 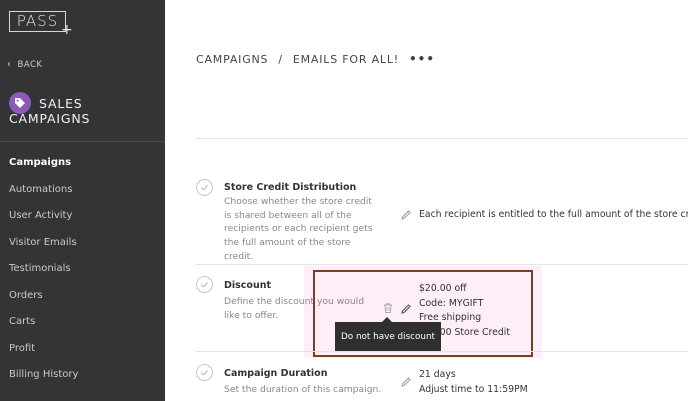 I want to click on step-title: Discount, so click(x=248, y=285).